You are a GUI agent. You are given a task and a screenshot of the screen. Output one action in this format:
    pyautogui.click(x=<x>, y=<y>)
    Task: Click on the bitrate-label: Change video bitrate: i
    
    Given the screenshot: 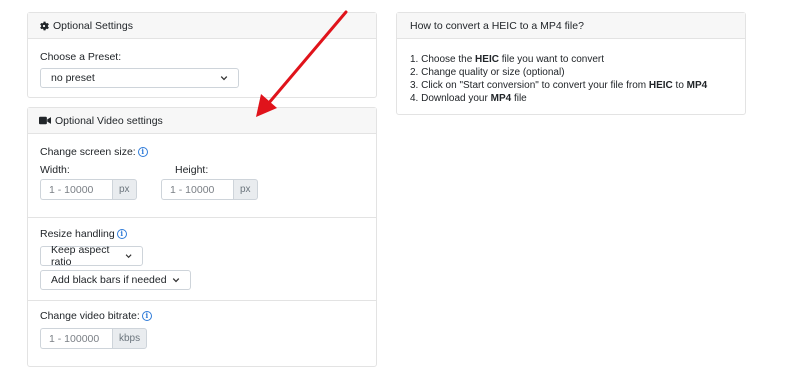 What is the action you would take?
    pyautogui.click(x=96, y=316)
    